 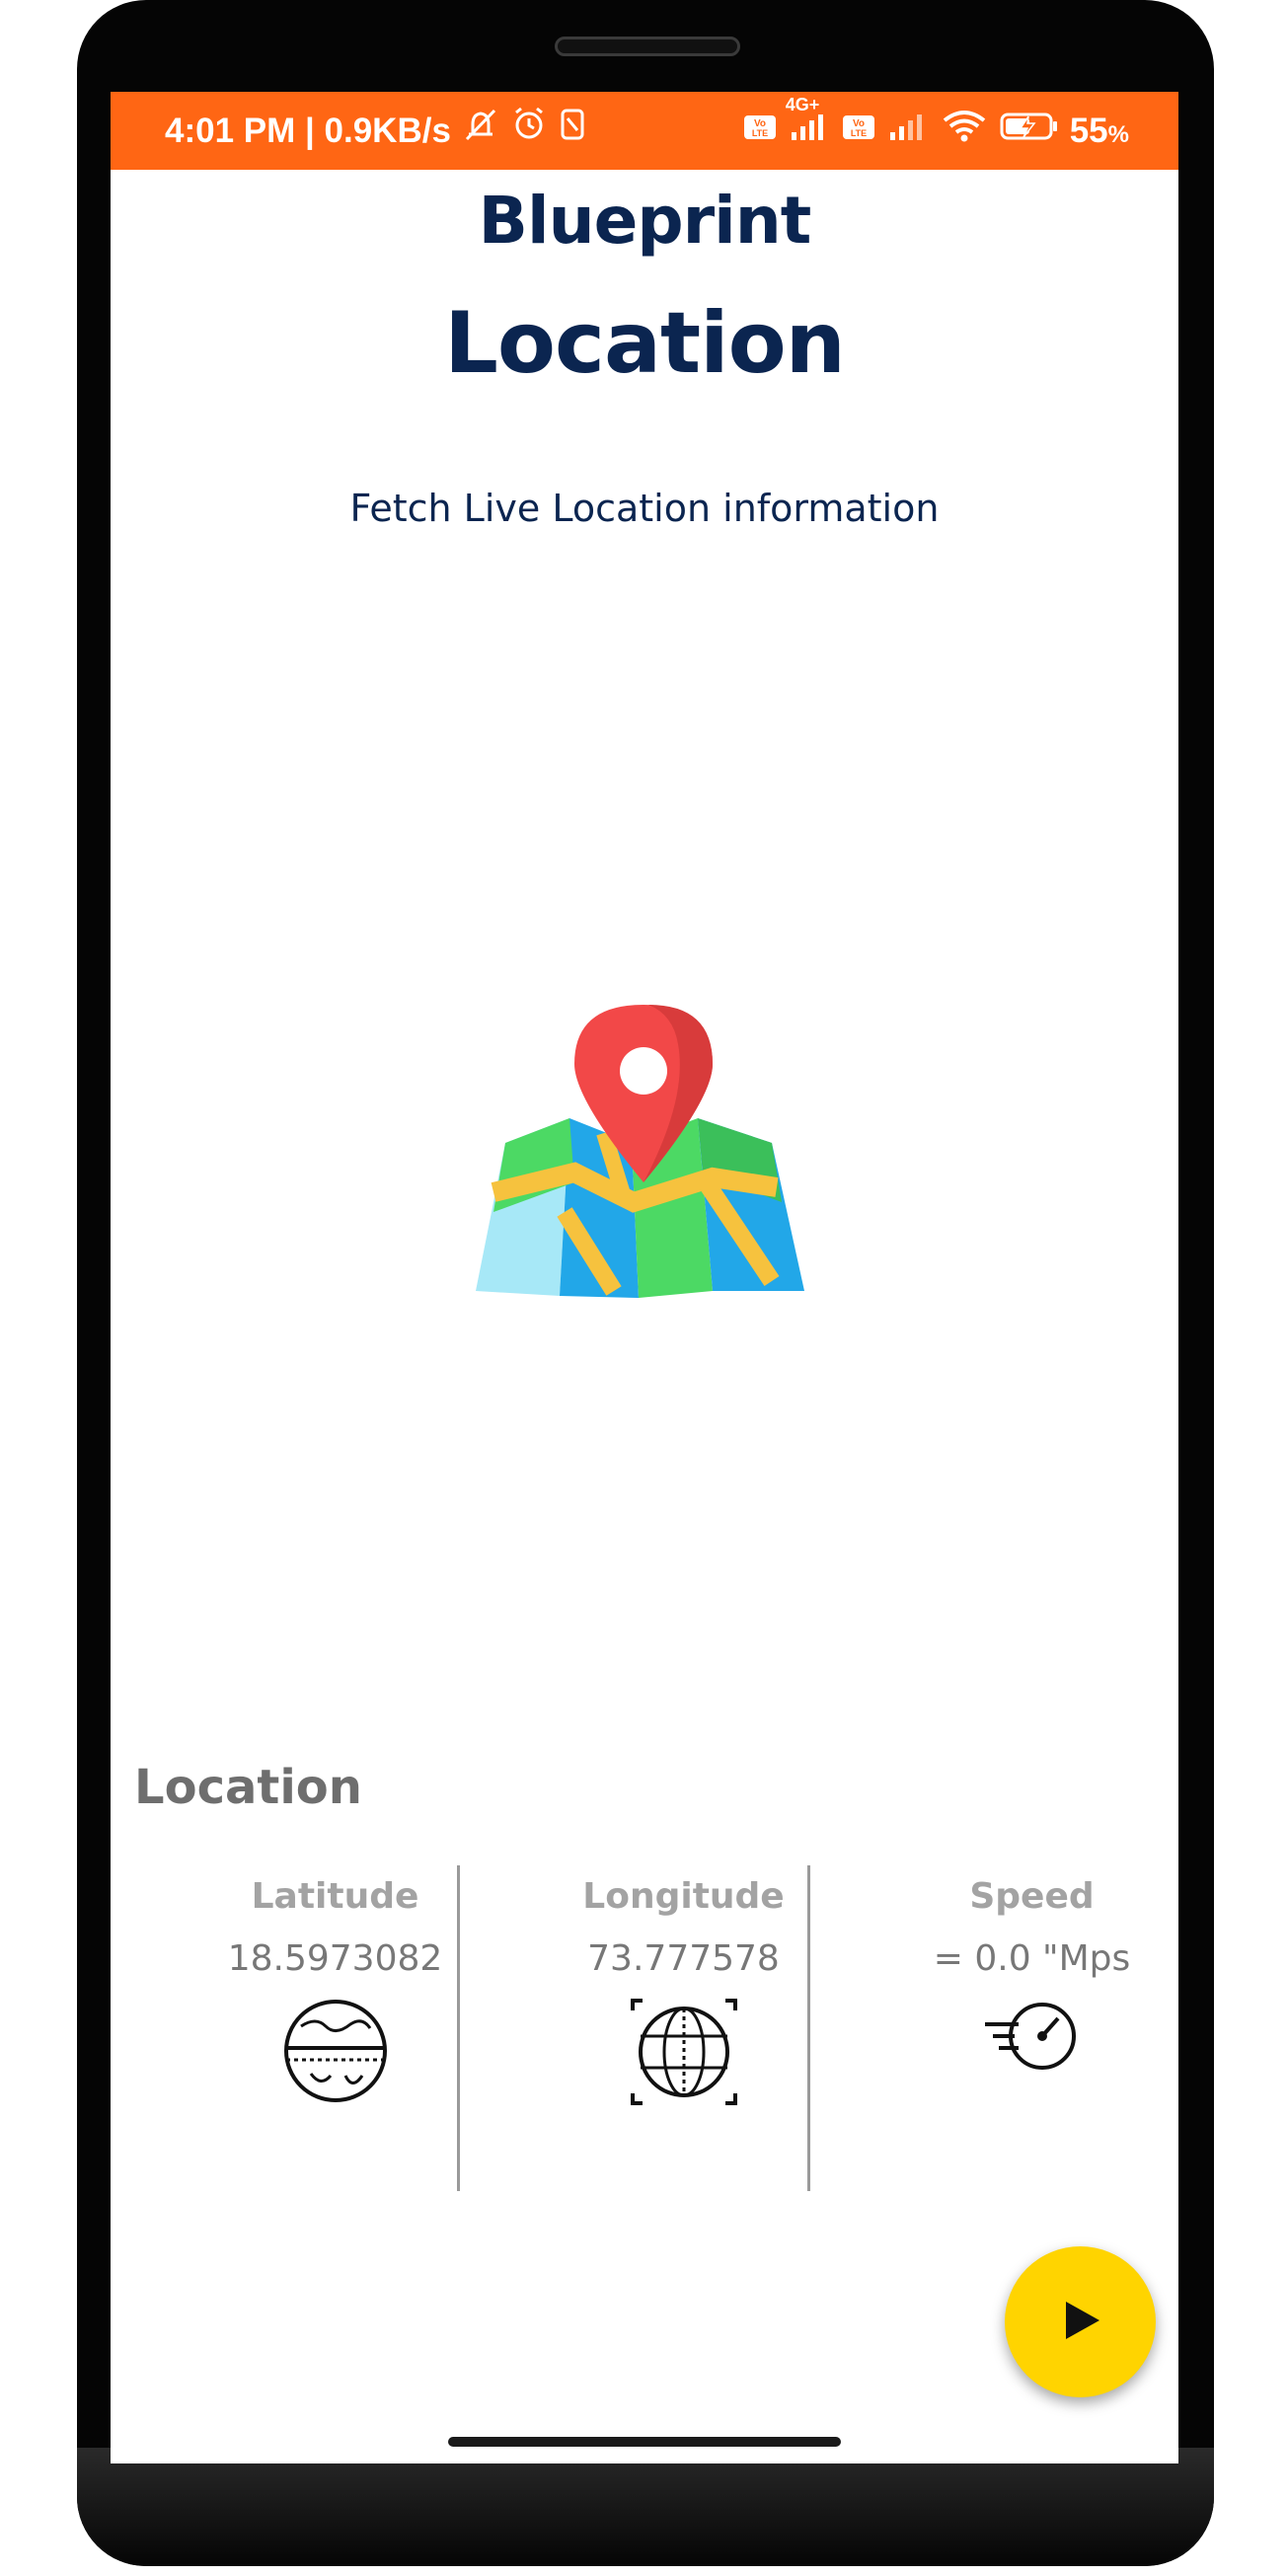 What do you see at coordinates (964, 131) in the screenshot?
I see `wifi-icon` at bounding box center [964, 131].